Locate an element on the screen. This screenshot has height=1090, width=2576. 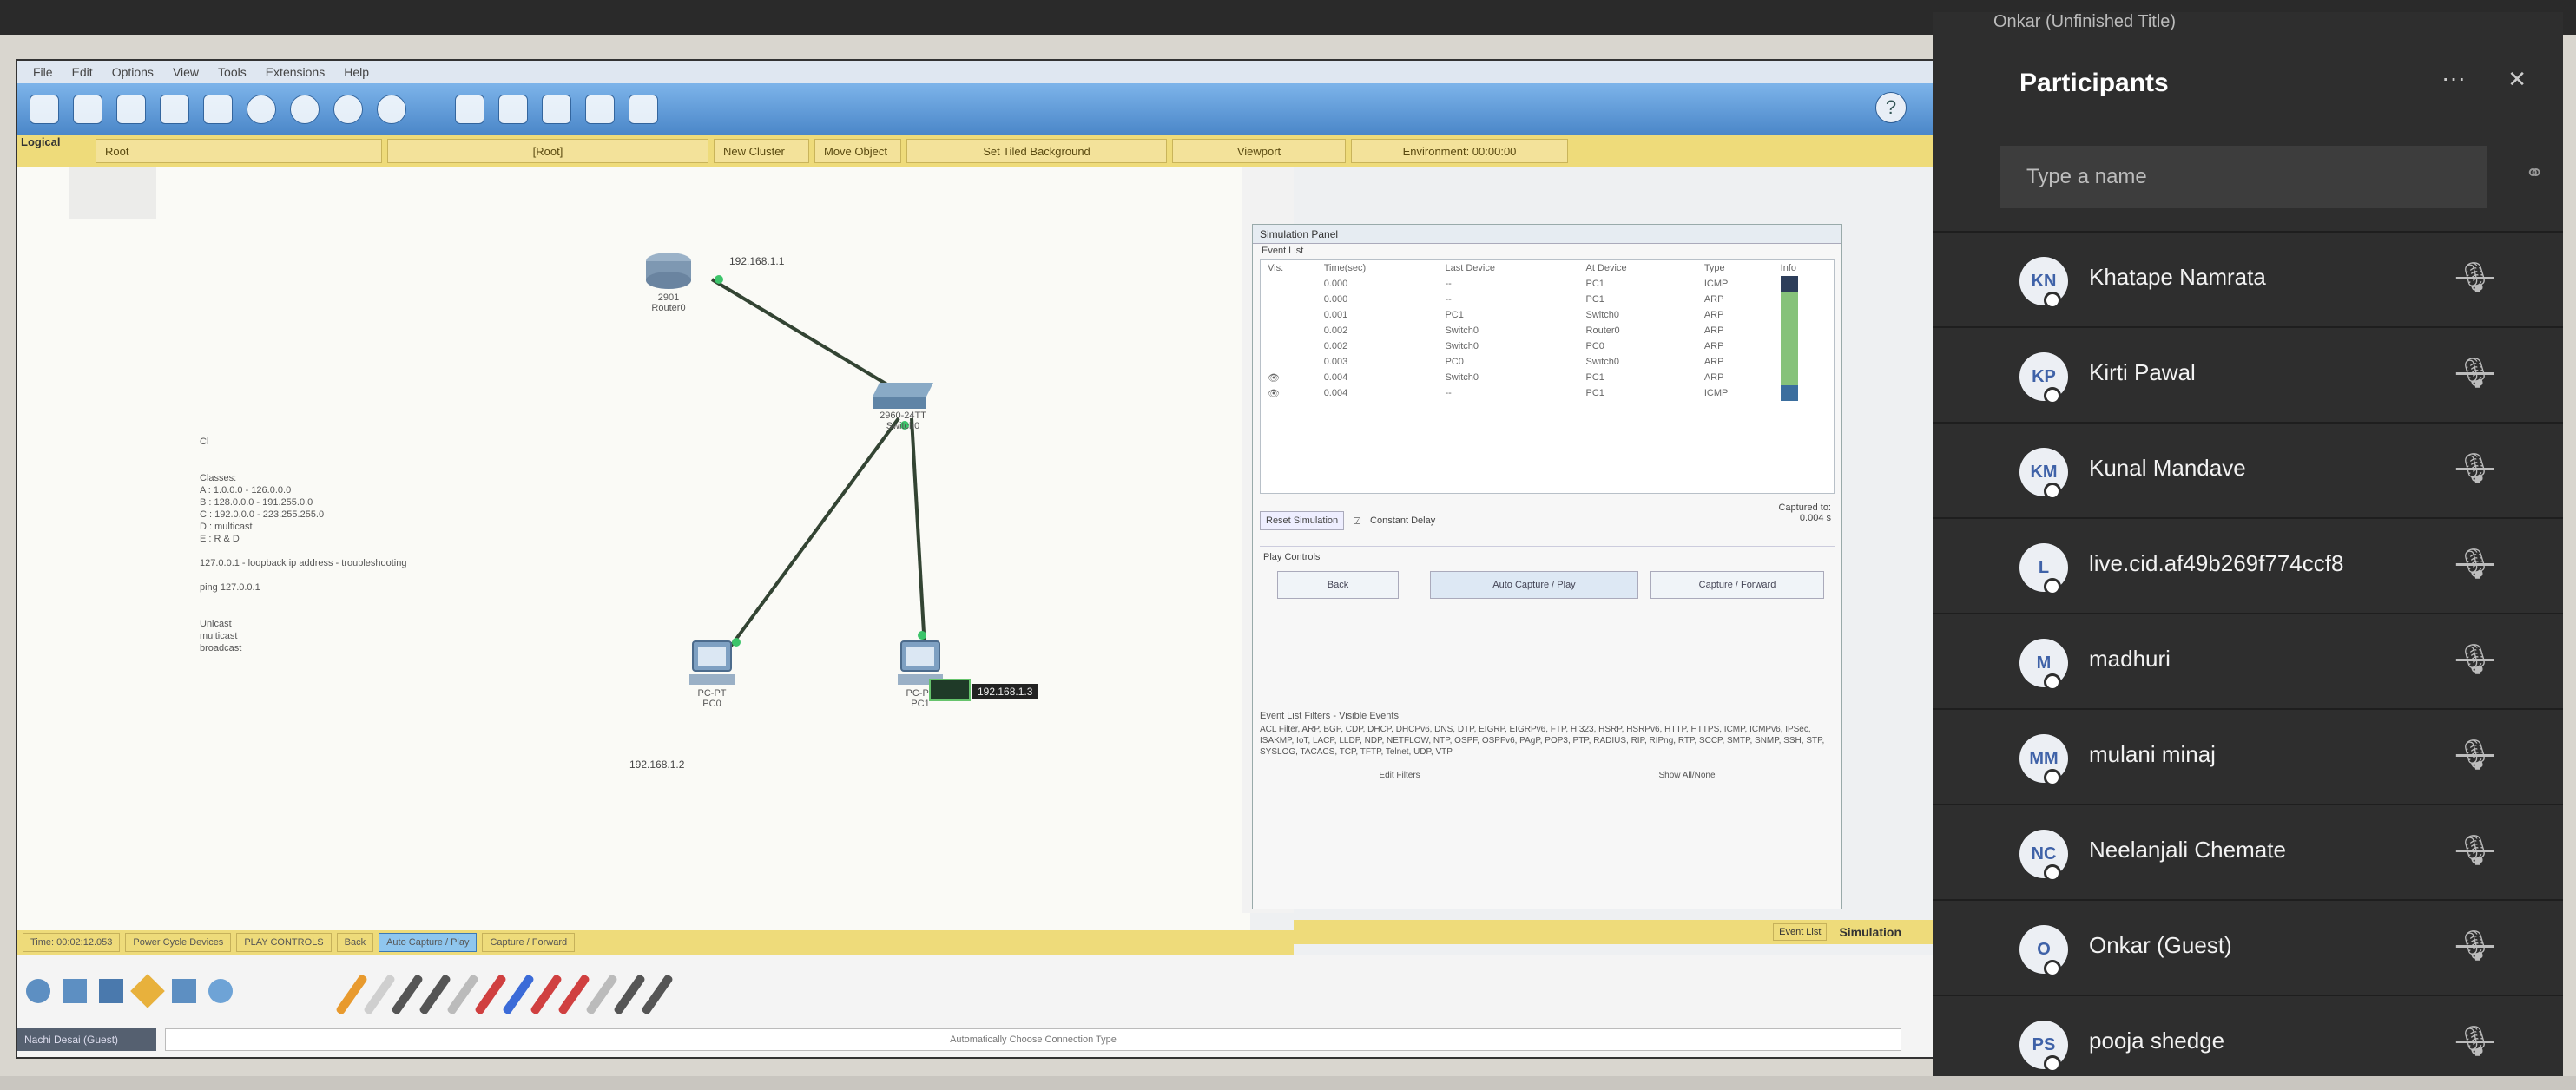
back-chip: Back is located at coordinates (355, 943).